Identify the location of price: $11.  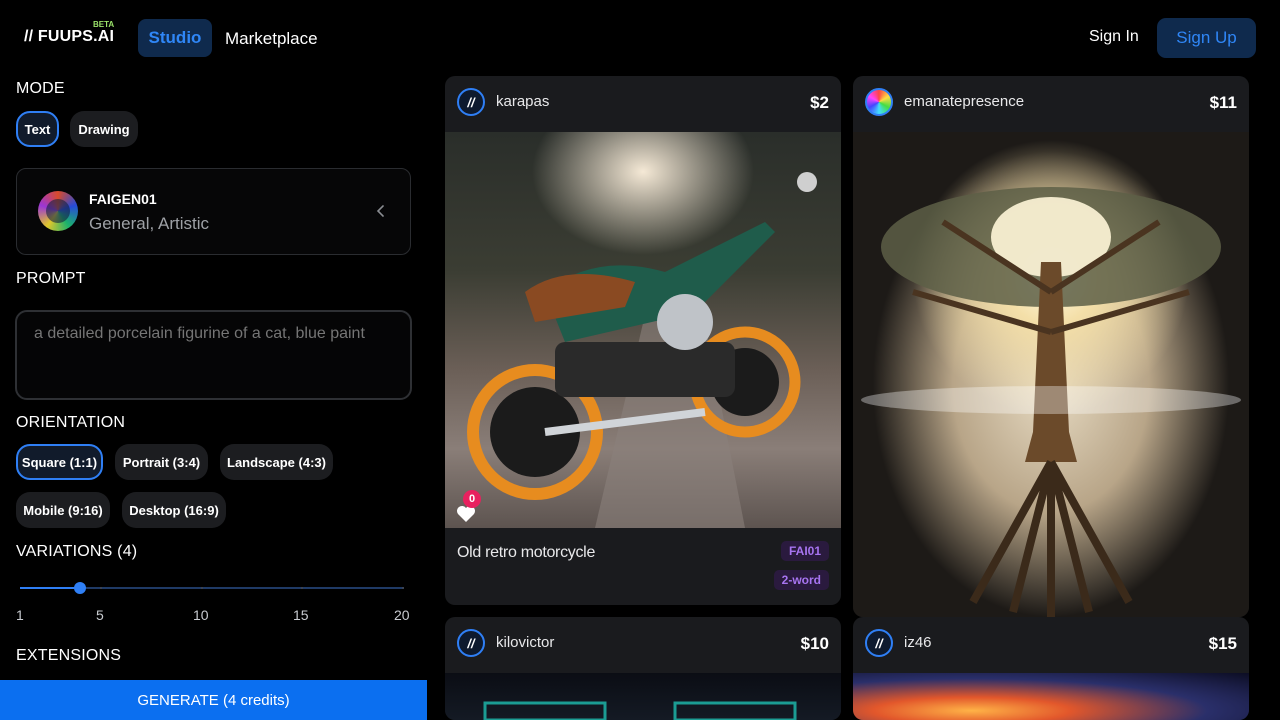
(1223, 102).